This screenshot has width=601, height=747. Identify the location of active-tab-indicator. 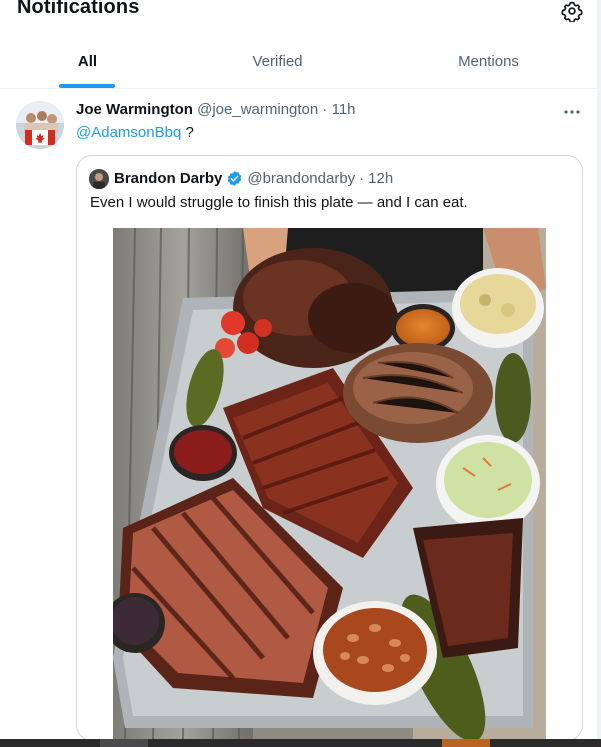
(87, 86).